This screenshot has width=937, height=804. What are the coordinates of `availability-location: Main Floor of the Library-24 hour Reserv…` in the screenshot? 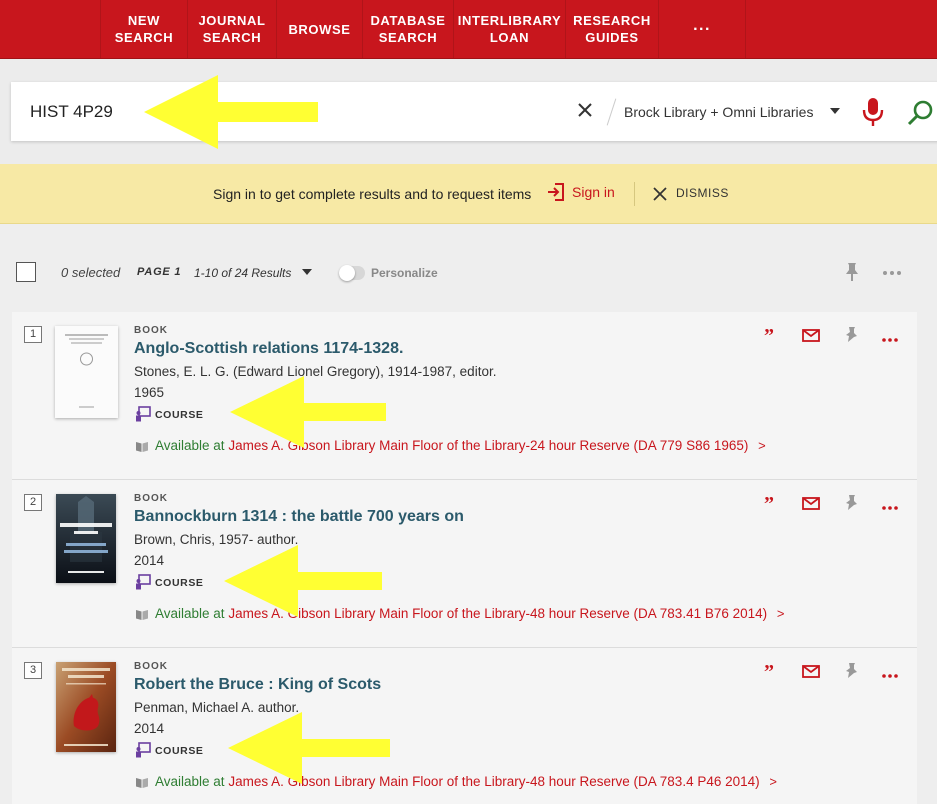 It's located at (564, 445).